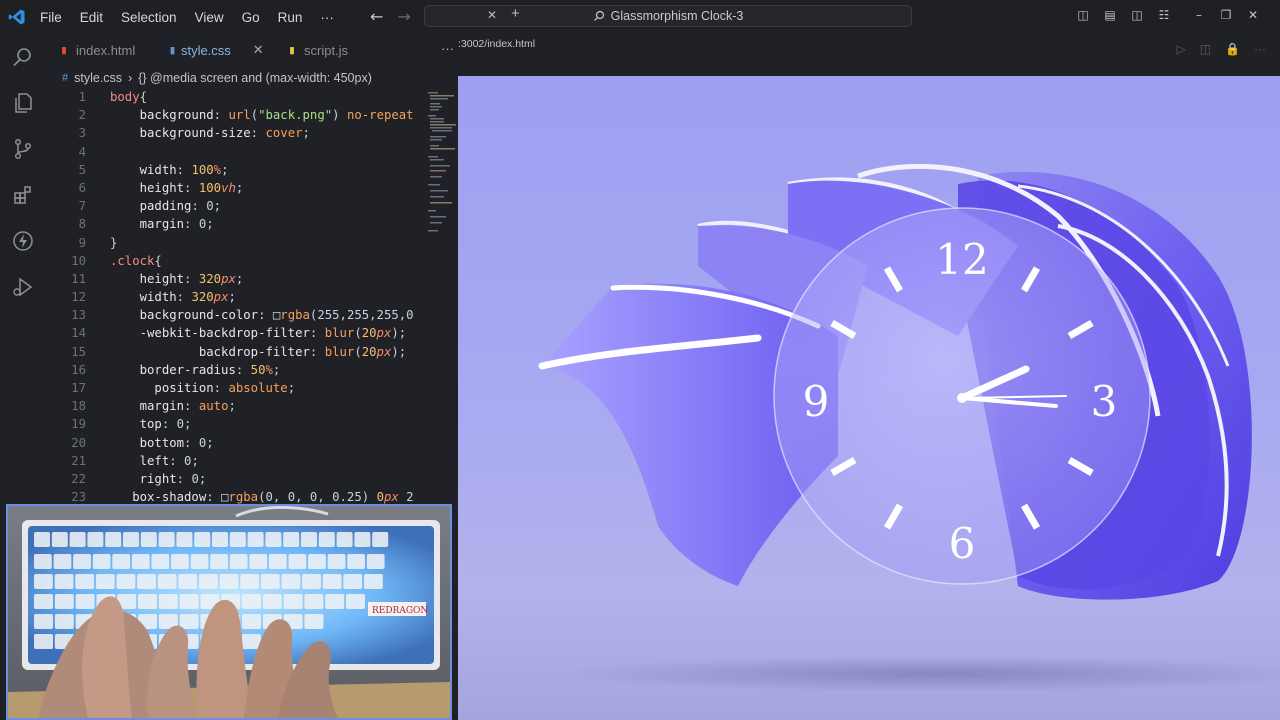 The width and height of the screenshot is (1280, 720). What do you see at coordinates (376, 16) in the screenshot?
I see `back-arrow-icon: ←` at bounding box center [376, 16].